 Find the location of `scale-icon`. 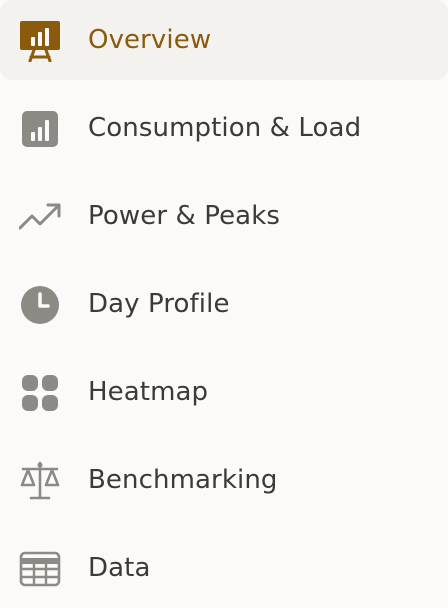

scale-icon is located at coordinates (40, 480).